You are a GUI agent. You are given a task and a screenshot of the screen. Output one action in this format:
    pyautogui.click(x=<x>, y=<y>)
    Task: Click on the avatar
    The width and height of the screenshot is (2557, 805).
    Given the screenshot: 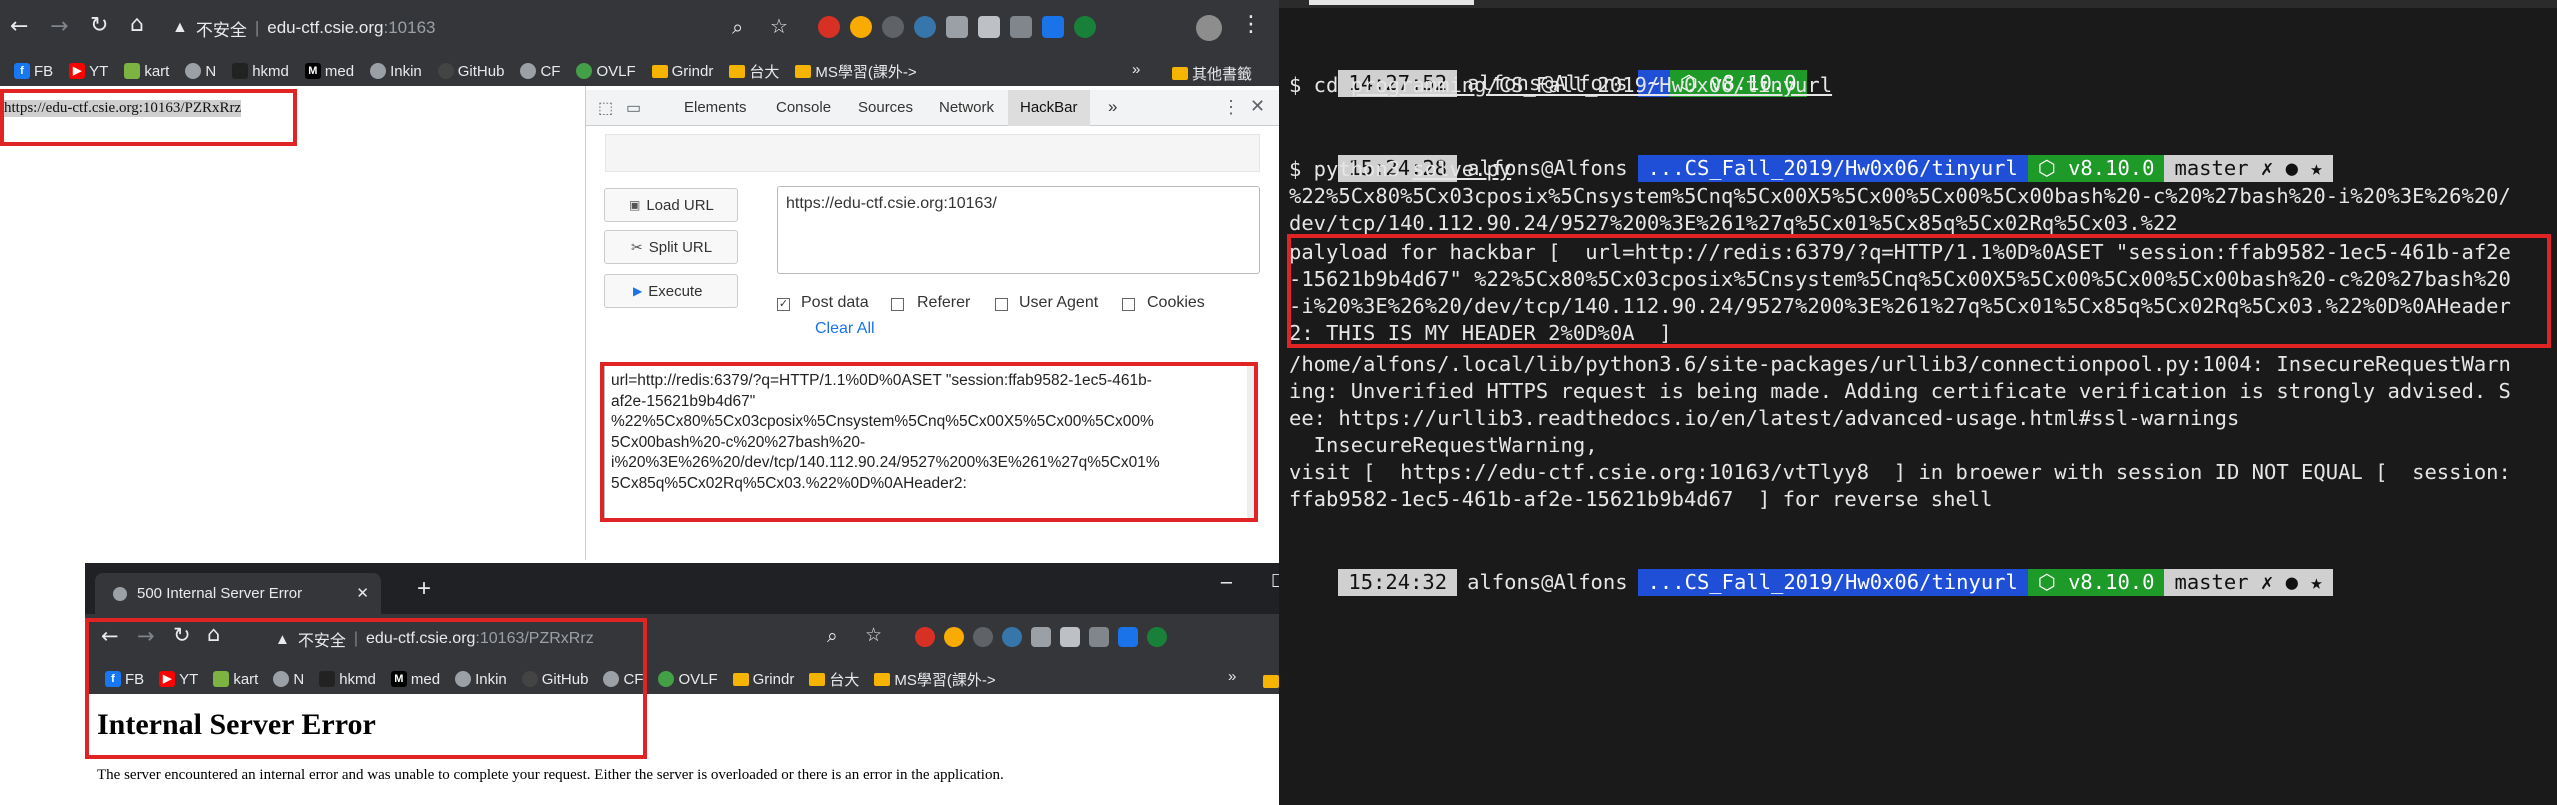 What is the action you would take?
    pyautogui.click(x=1209, y=28)
    